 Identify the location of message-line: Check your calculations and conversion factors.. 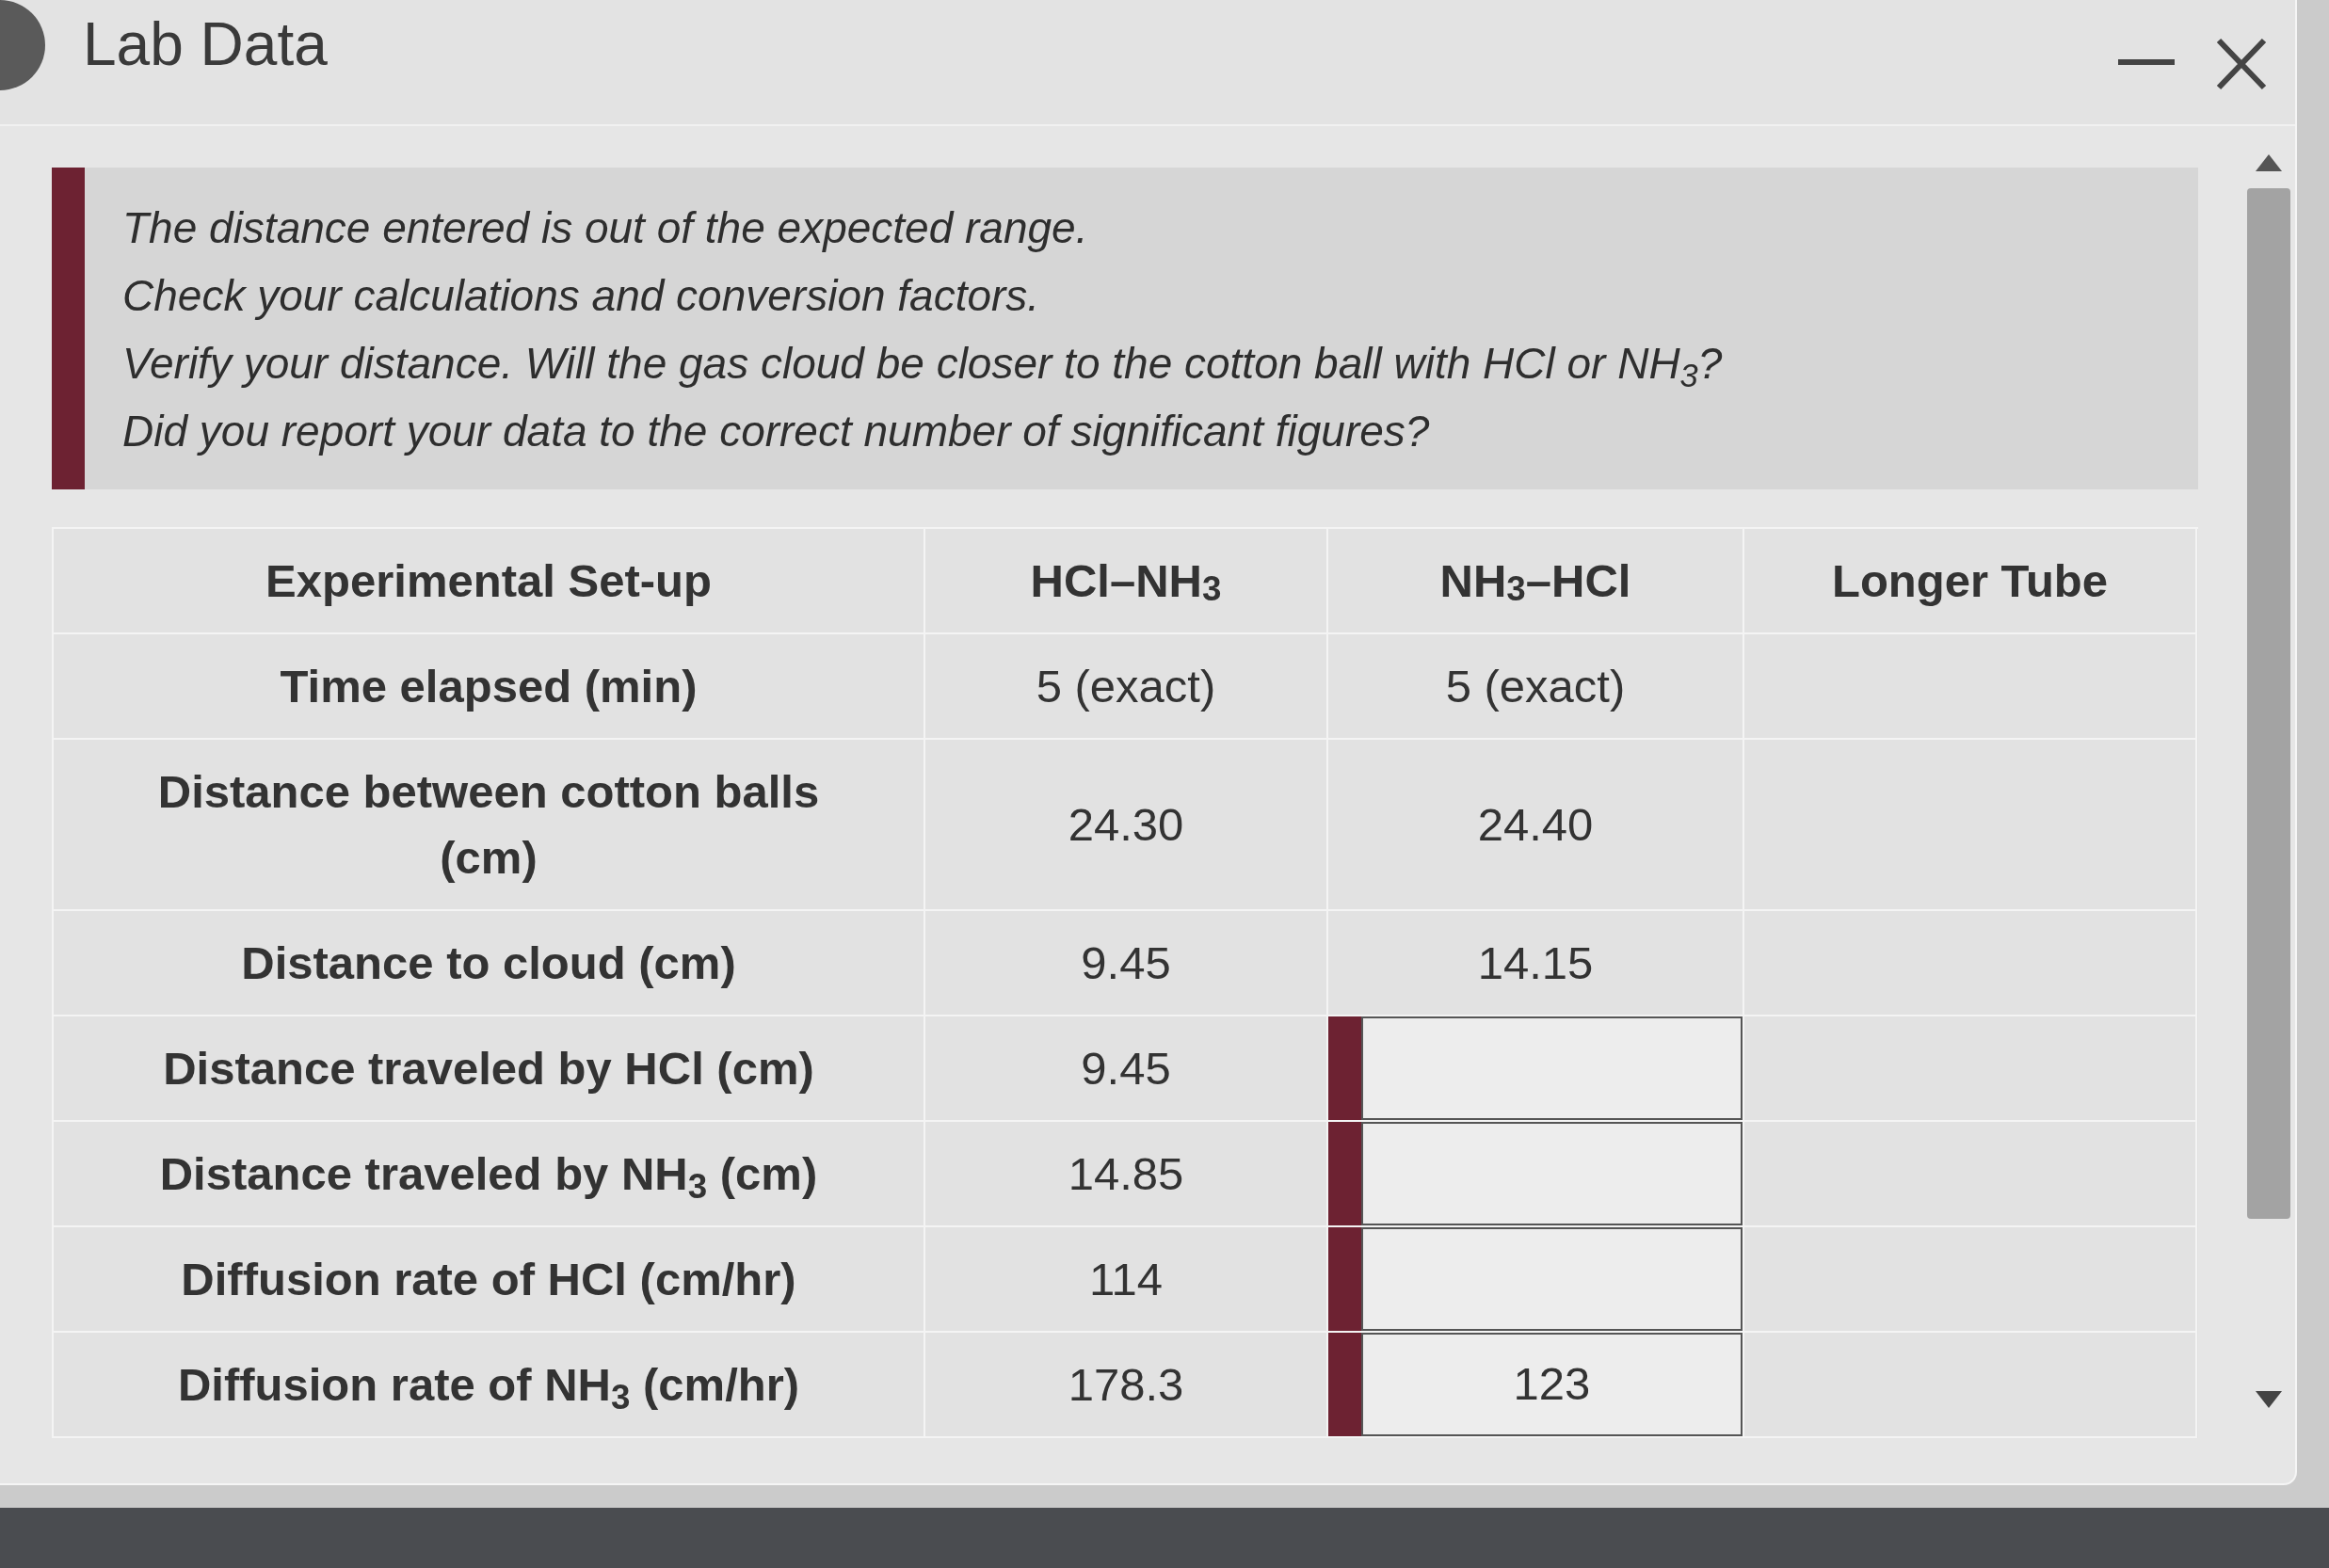
(582, 296).